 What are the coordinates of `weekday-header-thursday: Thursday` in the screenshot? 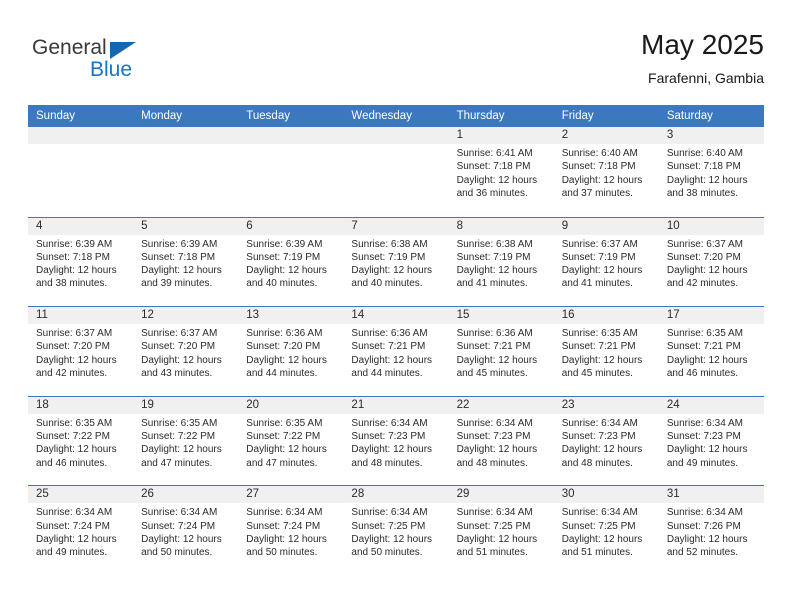 It's located at (480, 116).